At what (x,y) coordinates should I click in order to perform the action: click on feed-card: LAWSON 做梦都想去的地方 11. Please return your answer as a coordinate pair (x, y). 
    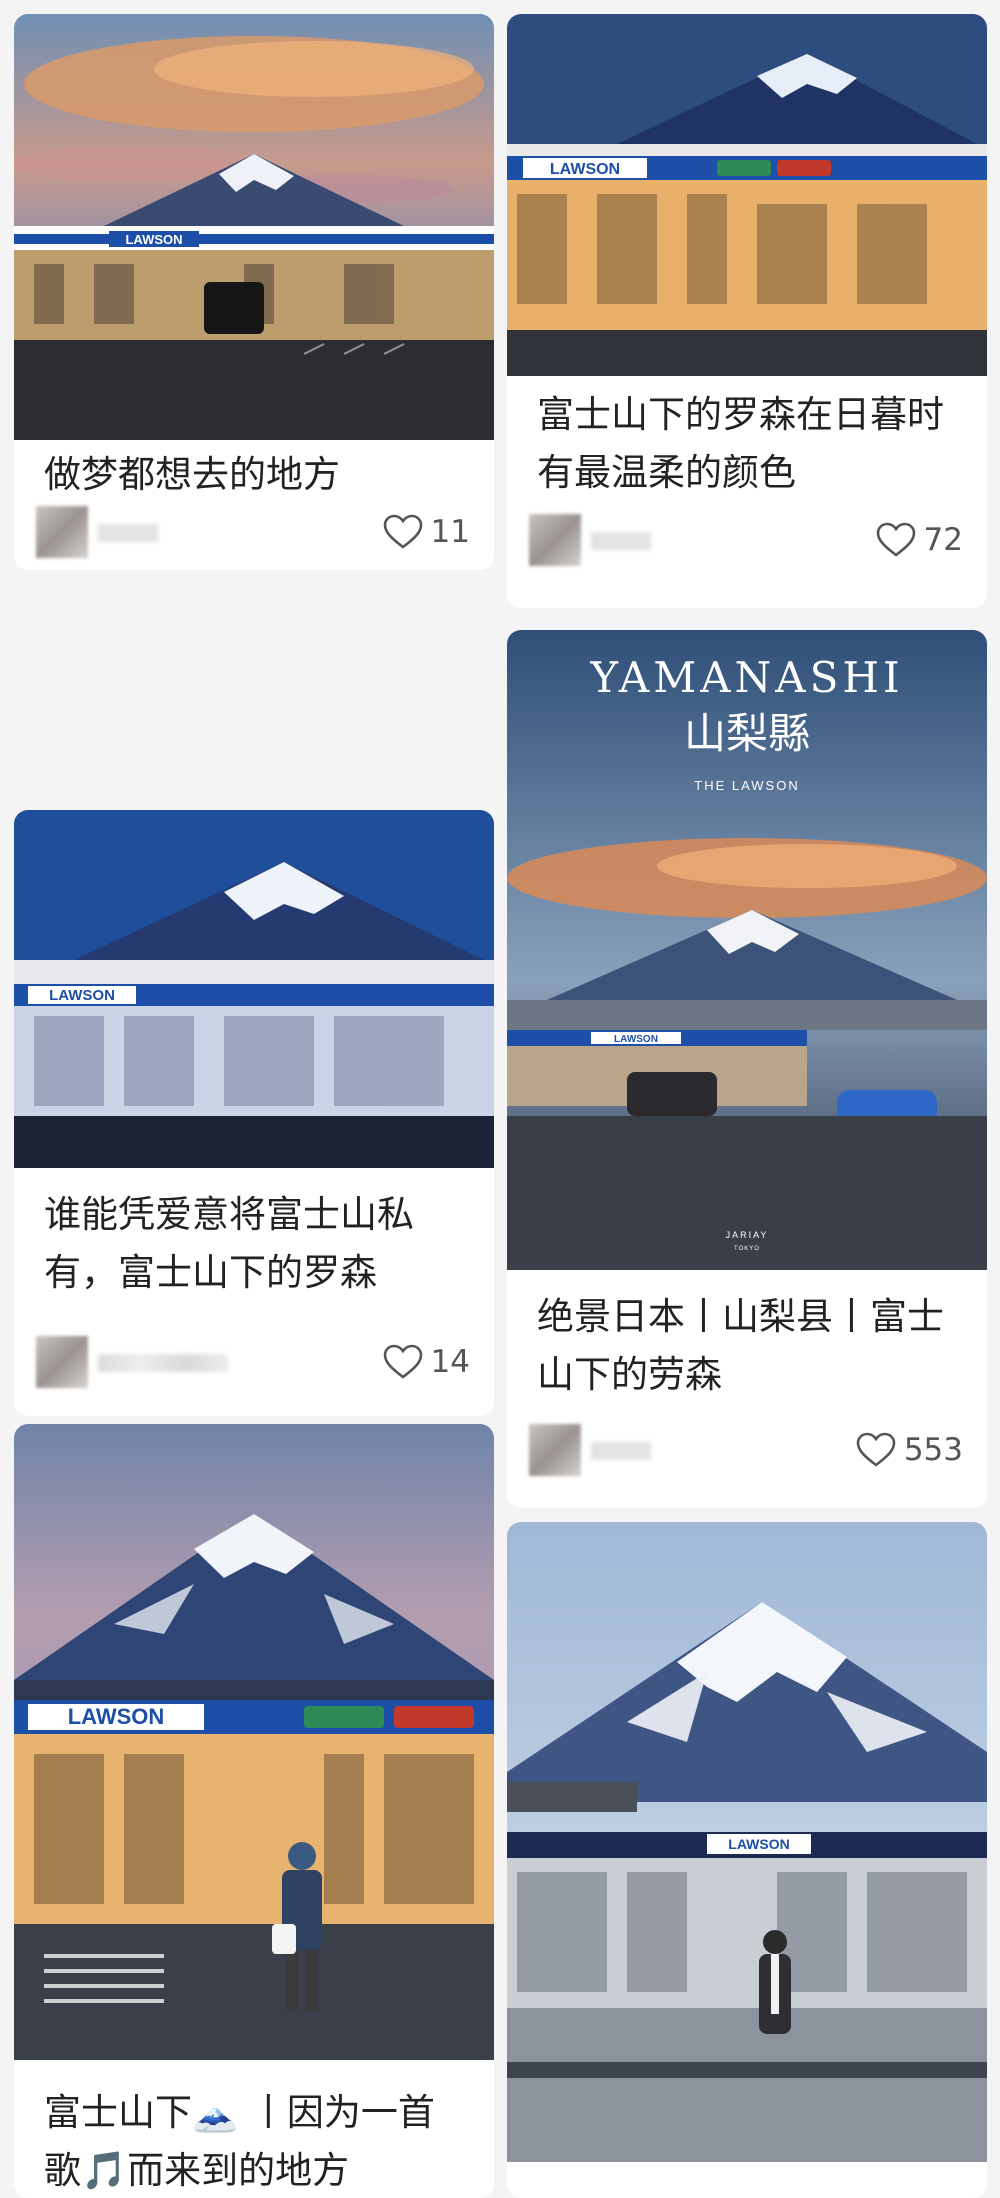
    Looking at the image, I should click on (254, 292).